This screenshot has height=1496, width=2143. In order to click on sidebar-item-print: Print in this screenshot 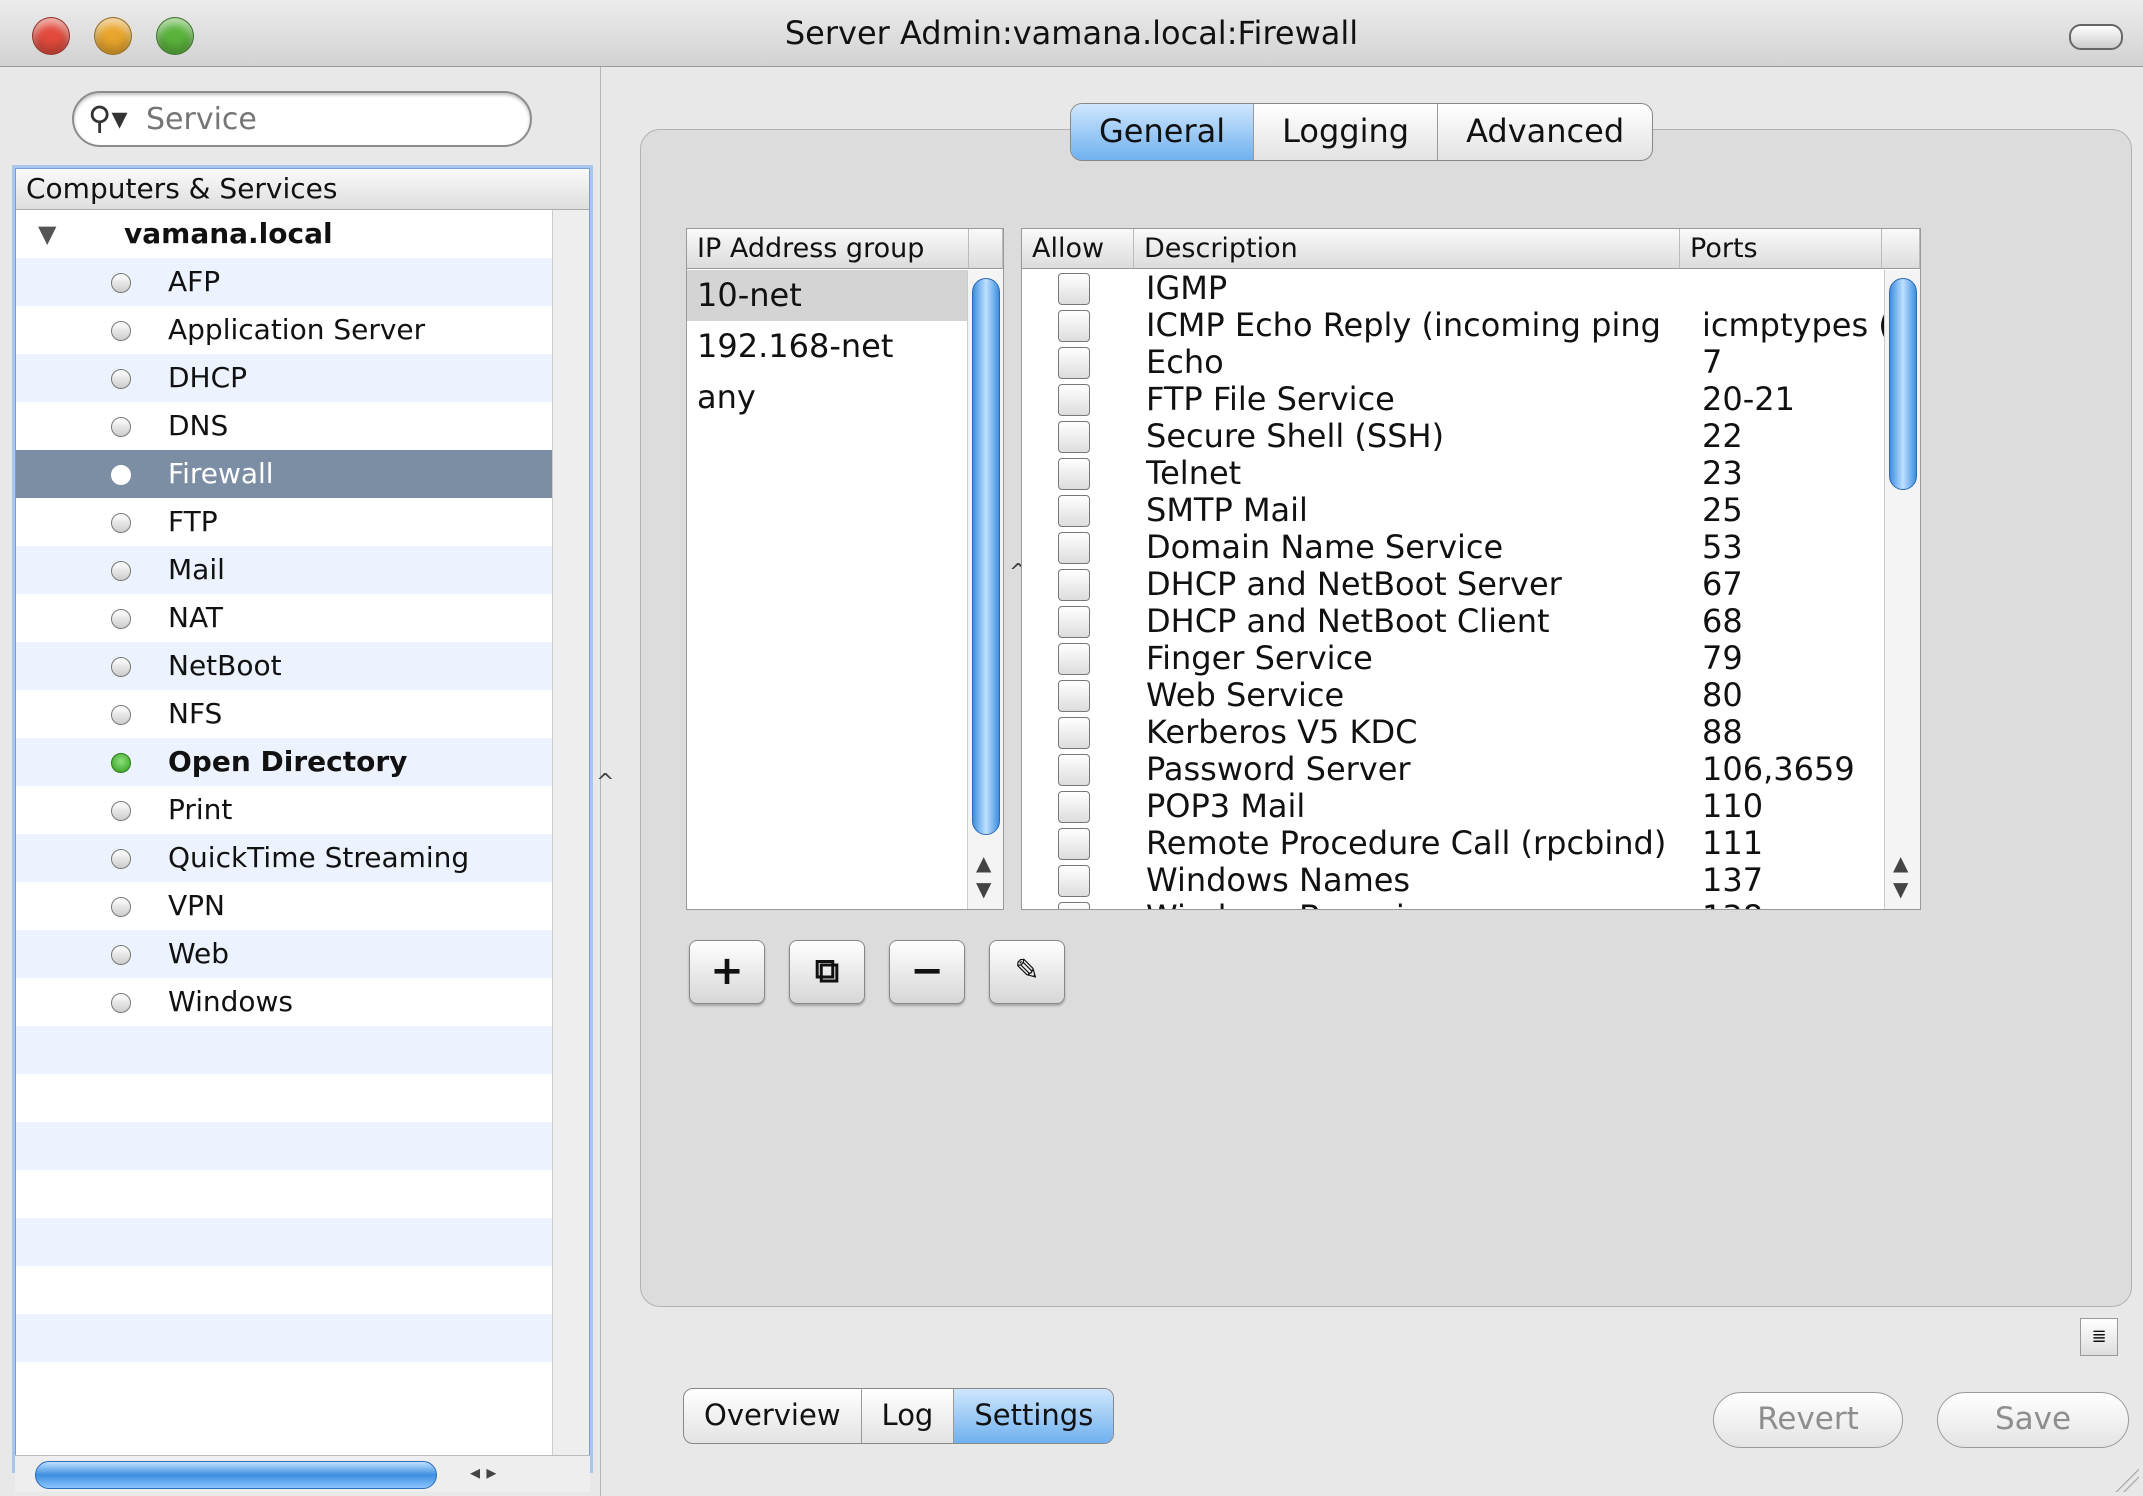, I will do `click(284, 810)`.